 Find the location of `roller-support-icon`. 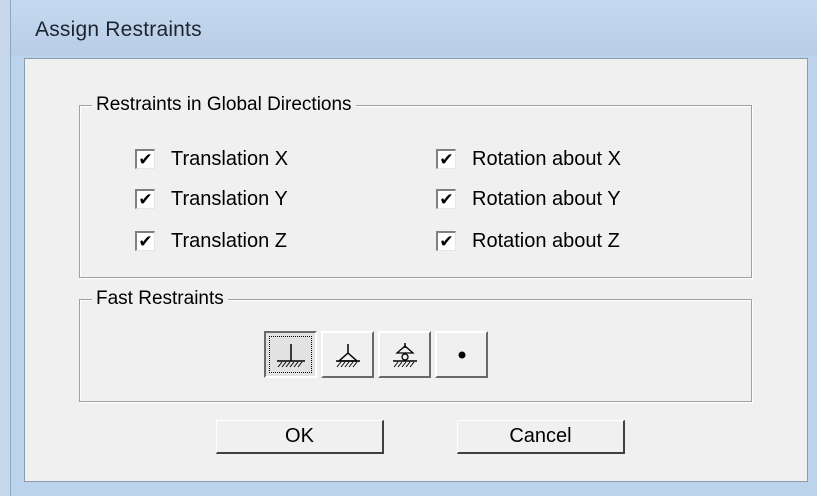

roller-support-icon is located at coordinates (404, 354).